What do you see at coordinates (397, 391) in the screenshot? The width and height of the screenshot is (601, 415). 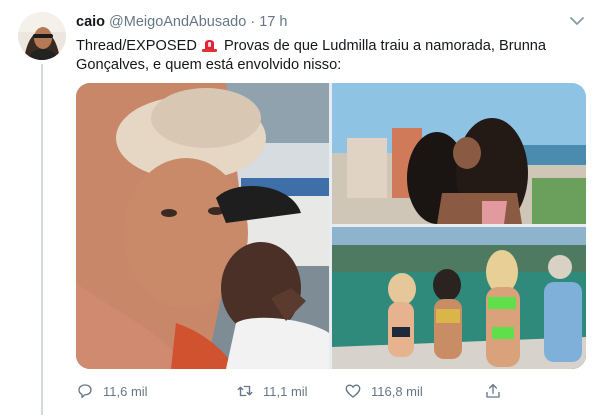 I see `like-count: 116,8 mil` at bounding box center [397, 391].